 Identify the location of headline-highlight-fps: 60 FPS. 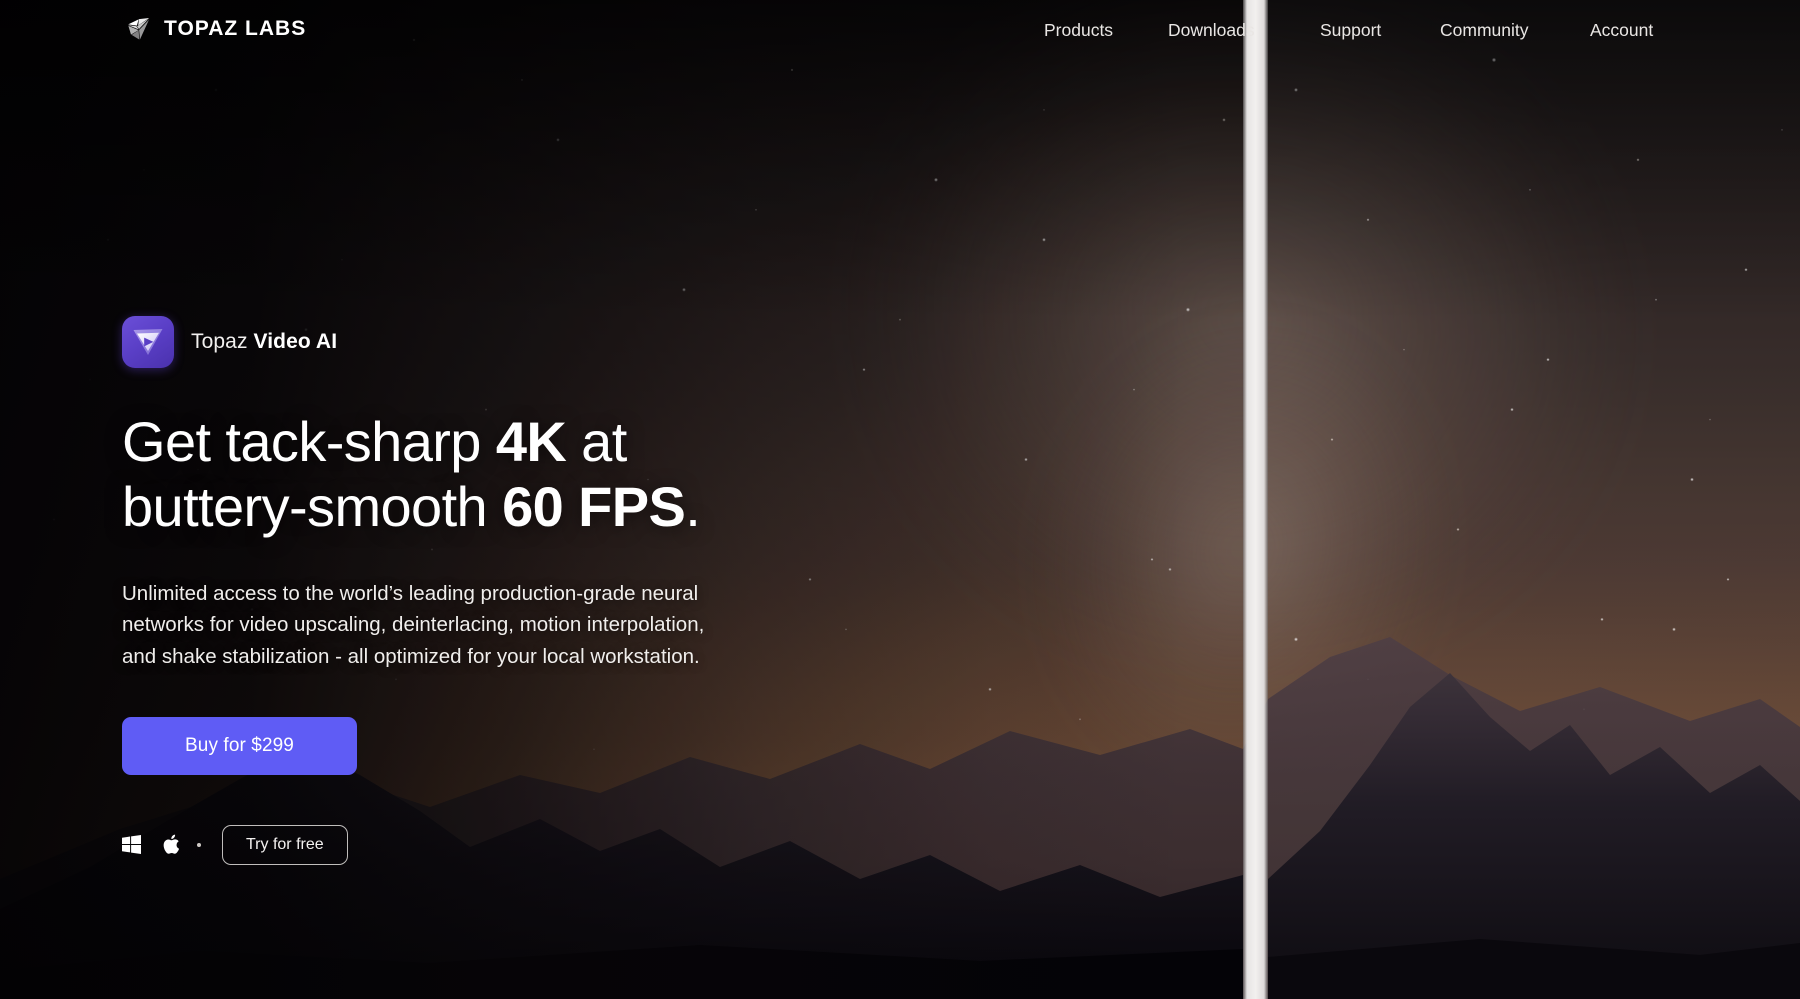
(594, 506).